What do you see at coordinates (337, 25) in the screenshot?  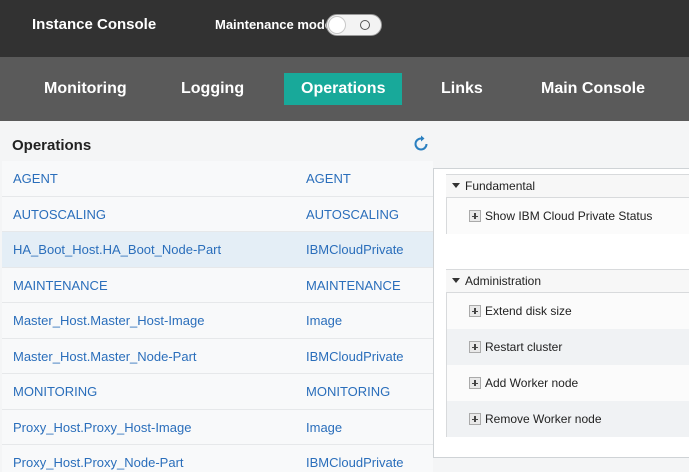 I see `toggle-knob` at bounding box center [337, 25].